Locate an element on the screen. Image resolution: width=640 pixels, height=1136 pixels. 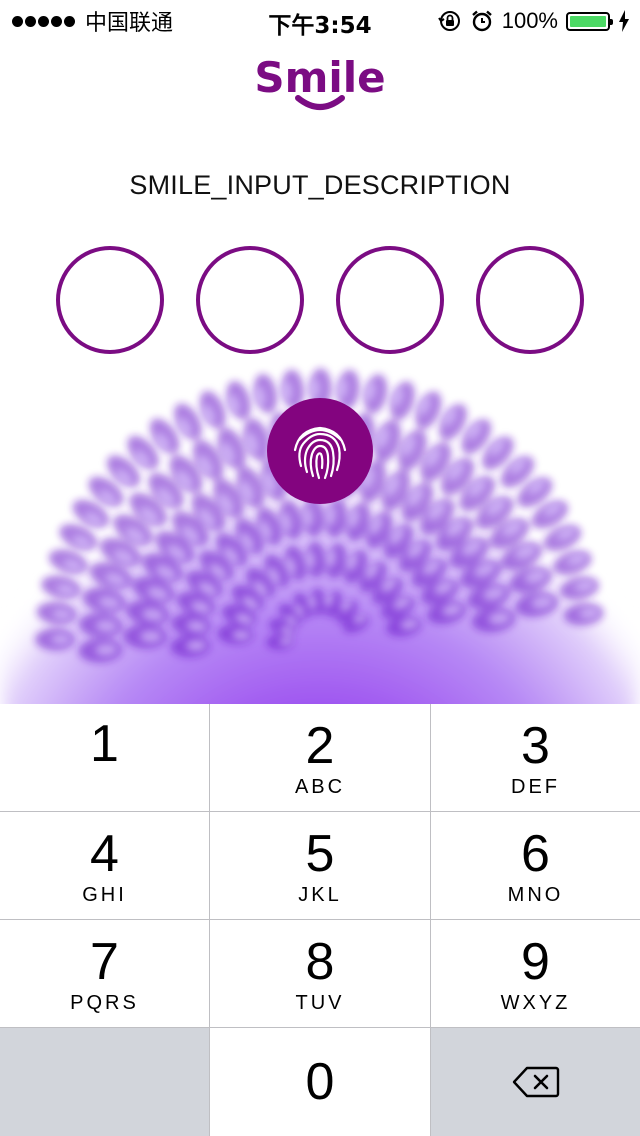
delete-key is located at coordinates (535, 1082).